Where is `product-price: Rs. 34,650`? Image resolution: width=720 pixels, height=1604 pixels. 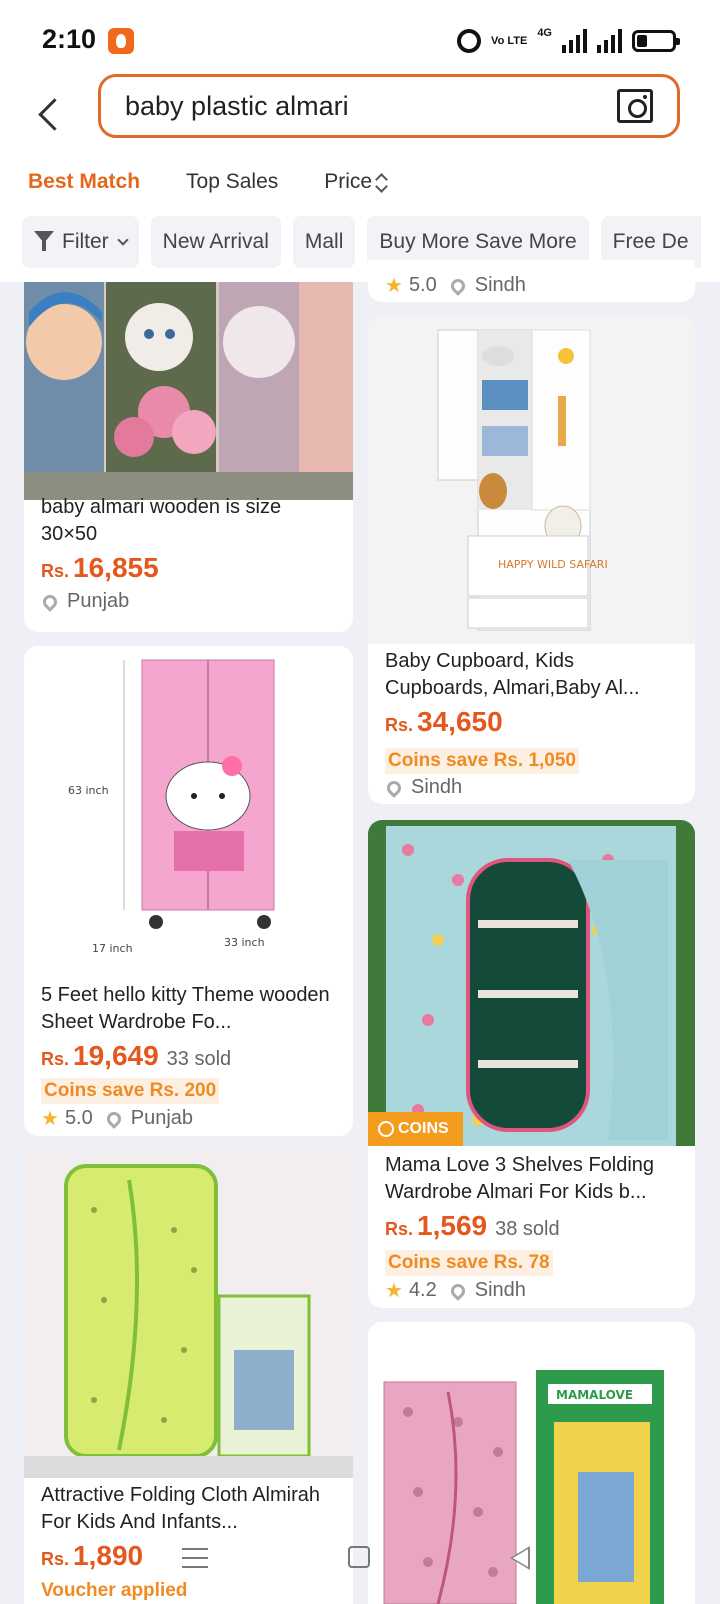
product-price: Rs. 34,650 is located at coordinates (444, 722).